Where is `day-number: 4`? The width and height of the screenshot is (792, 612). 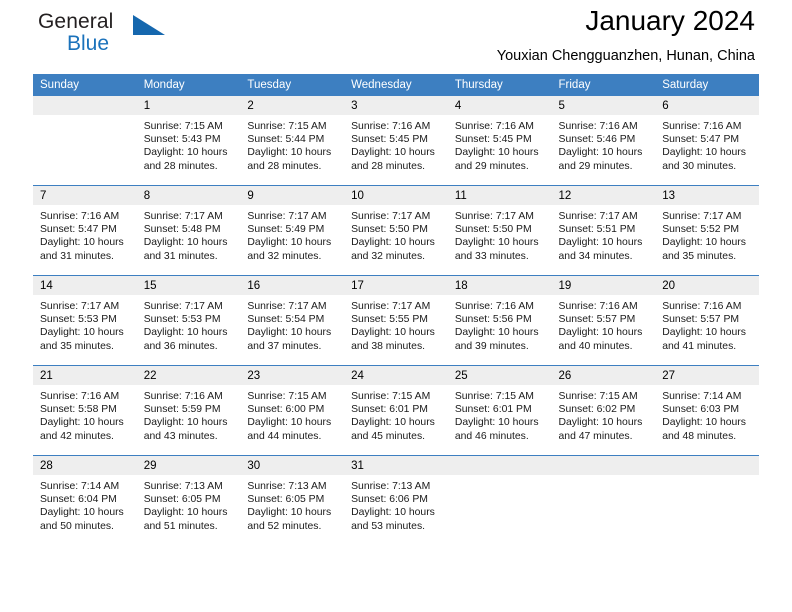 day-number: 4 is located at coordinates (499, 105).